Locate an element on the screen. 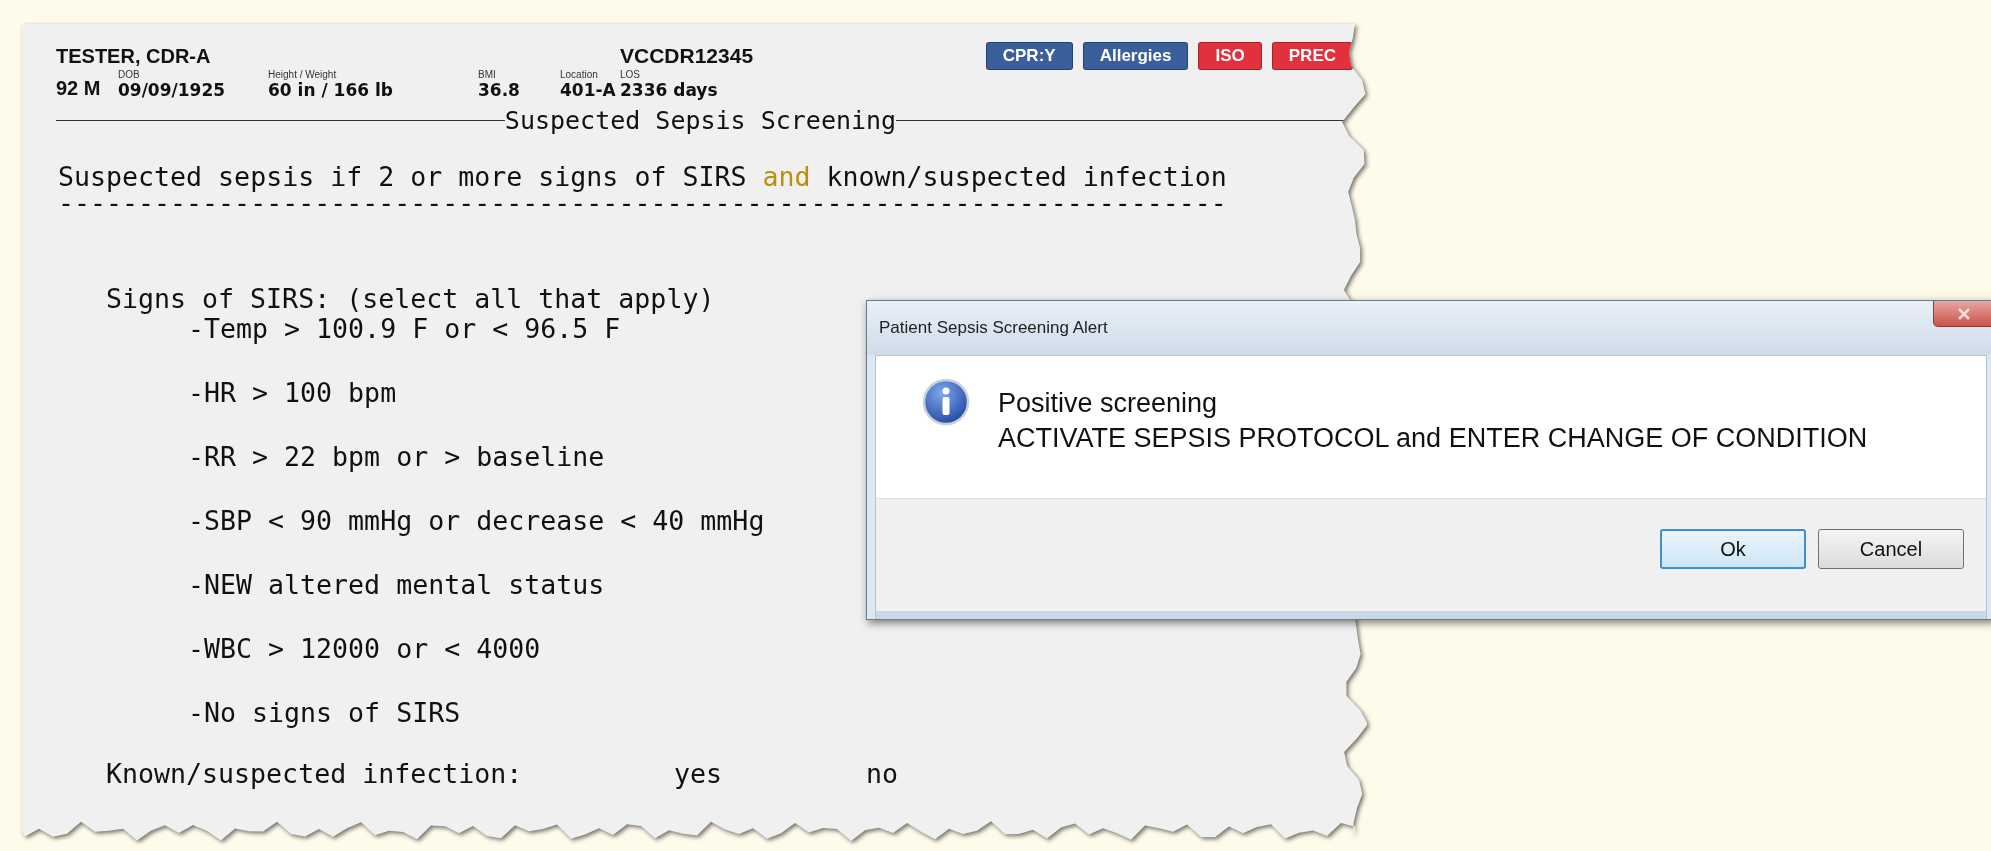 The height and width of the screenshot is (851, 1991). status-badge: CPR:Y is located at coordinates (1029, 56).